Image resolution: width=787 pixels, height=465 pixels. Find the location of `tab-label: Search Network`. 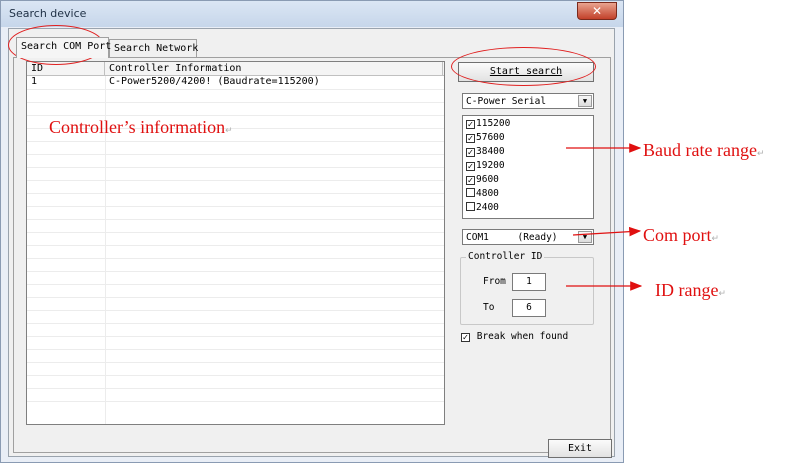

tab-label: Search Network is located at coordinates (156, 48).